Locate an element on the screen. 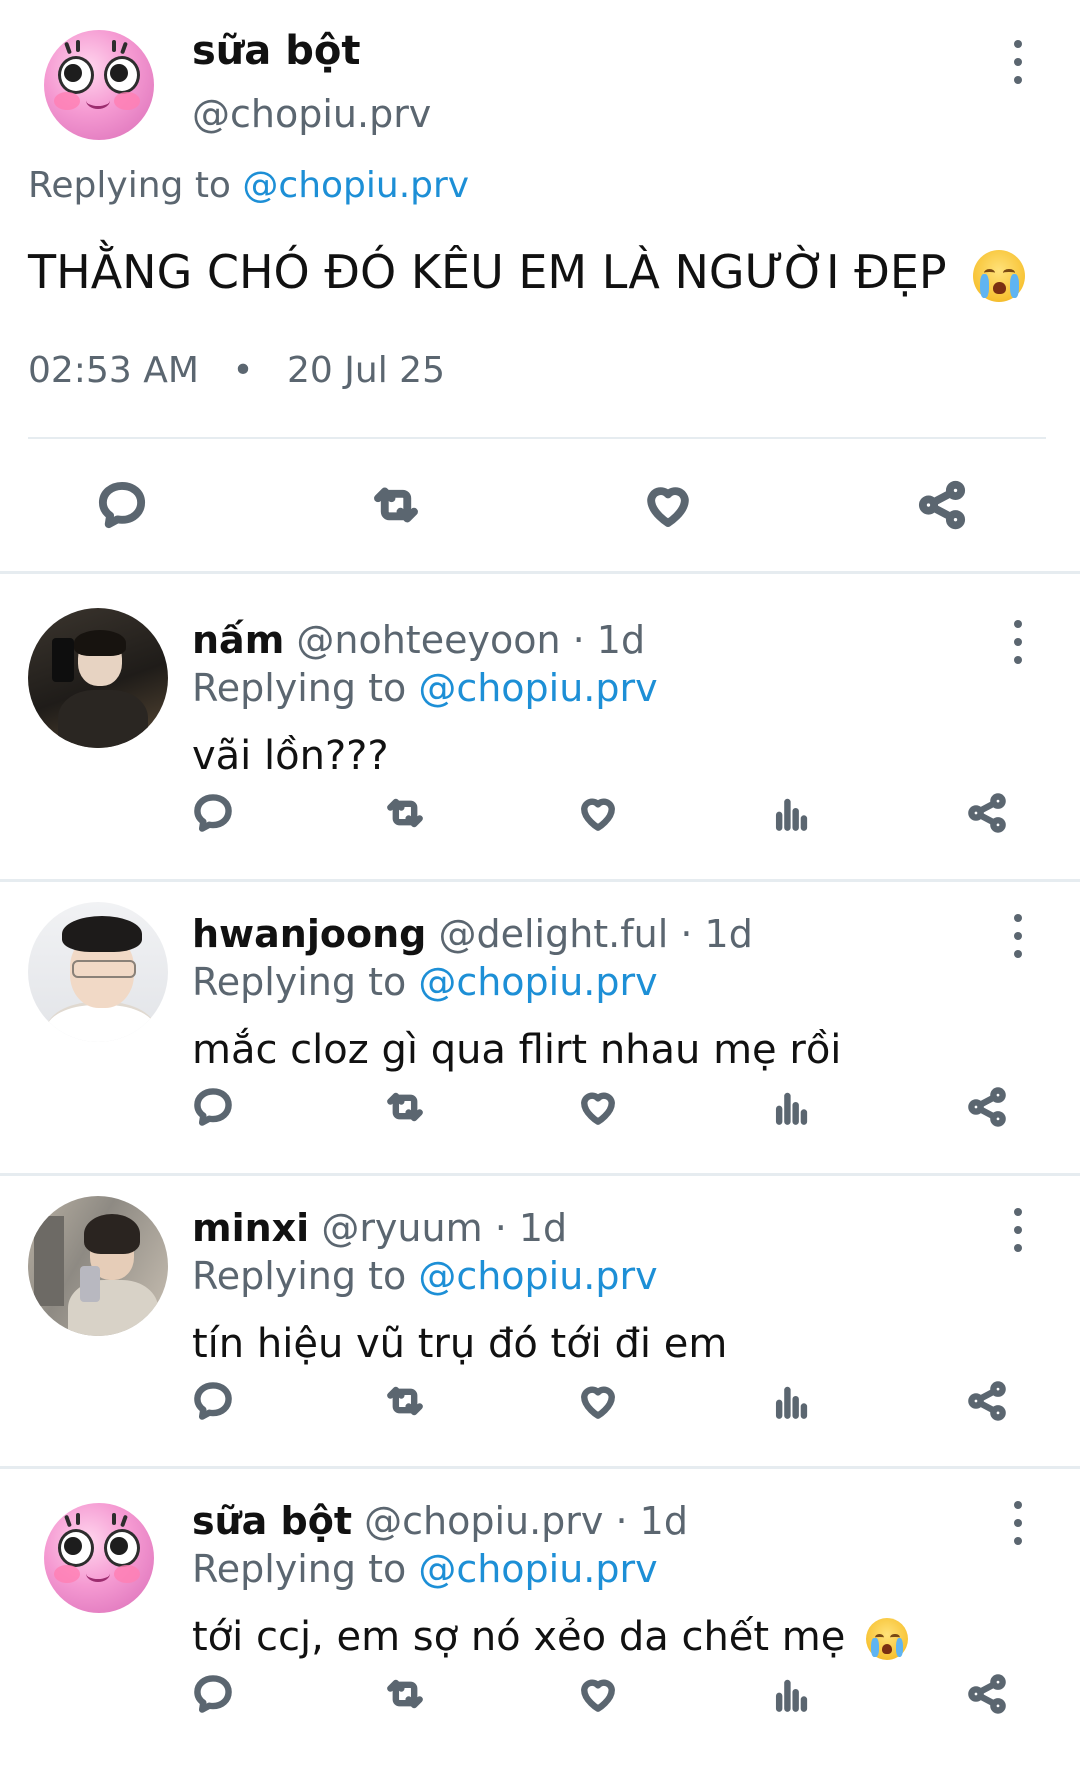  author-name: hwanjoong is located at coordinates (309, 934).